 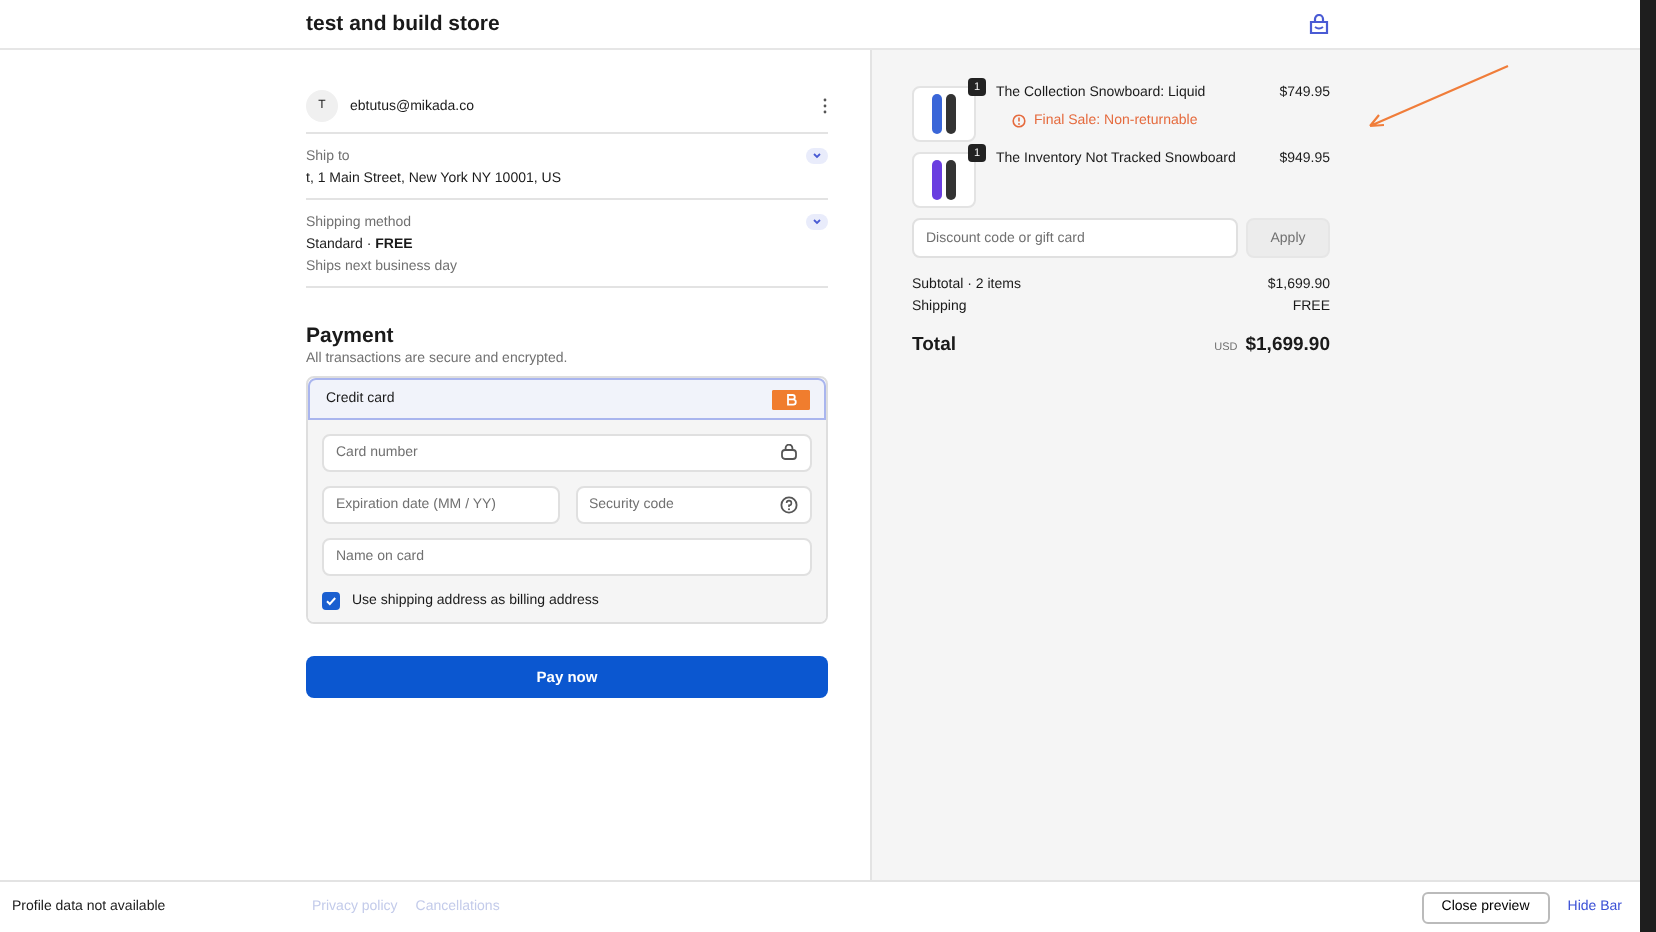 I want to click on store-name: test and build store, so click(x=403, y=24).